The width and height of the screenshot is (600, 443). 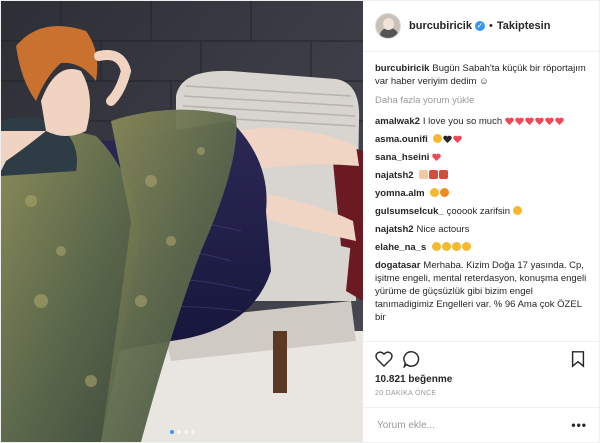 I want to click on follow-status-button: Takiptesin, so click(x=524, y=26).